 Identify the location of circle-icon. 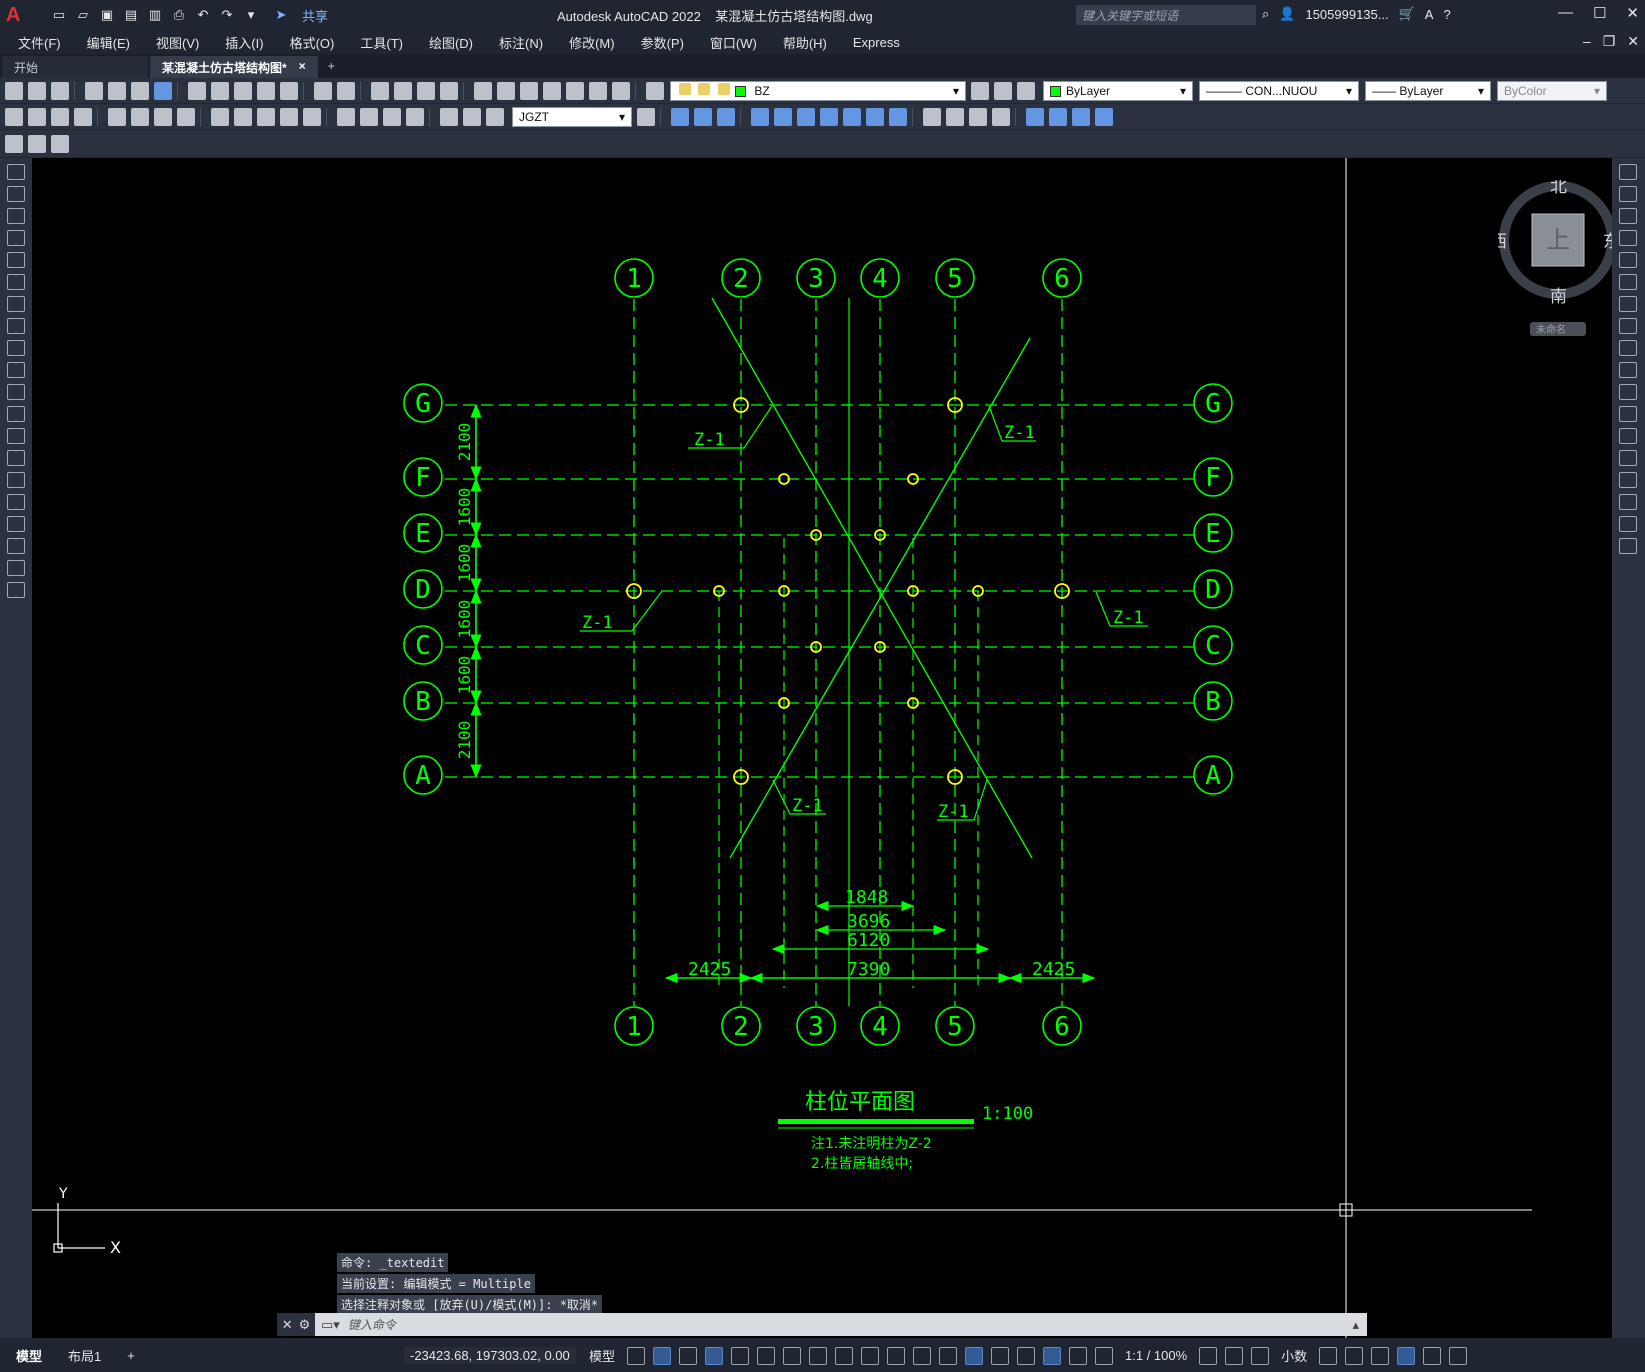
(16, 304).